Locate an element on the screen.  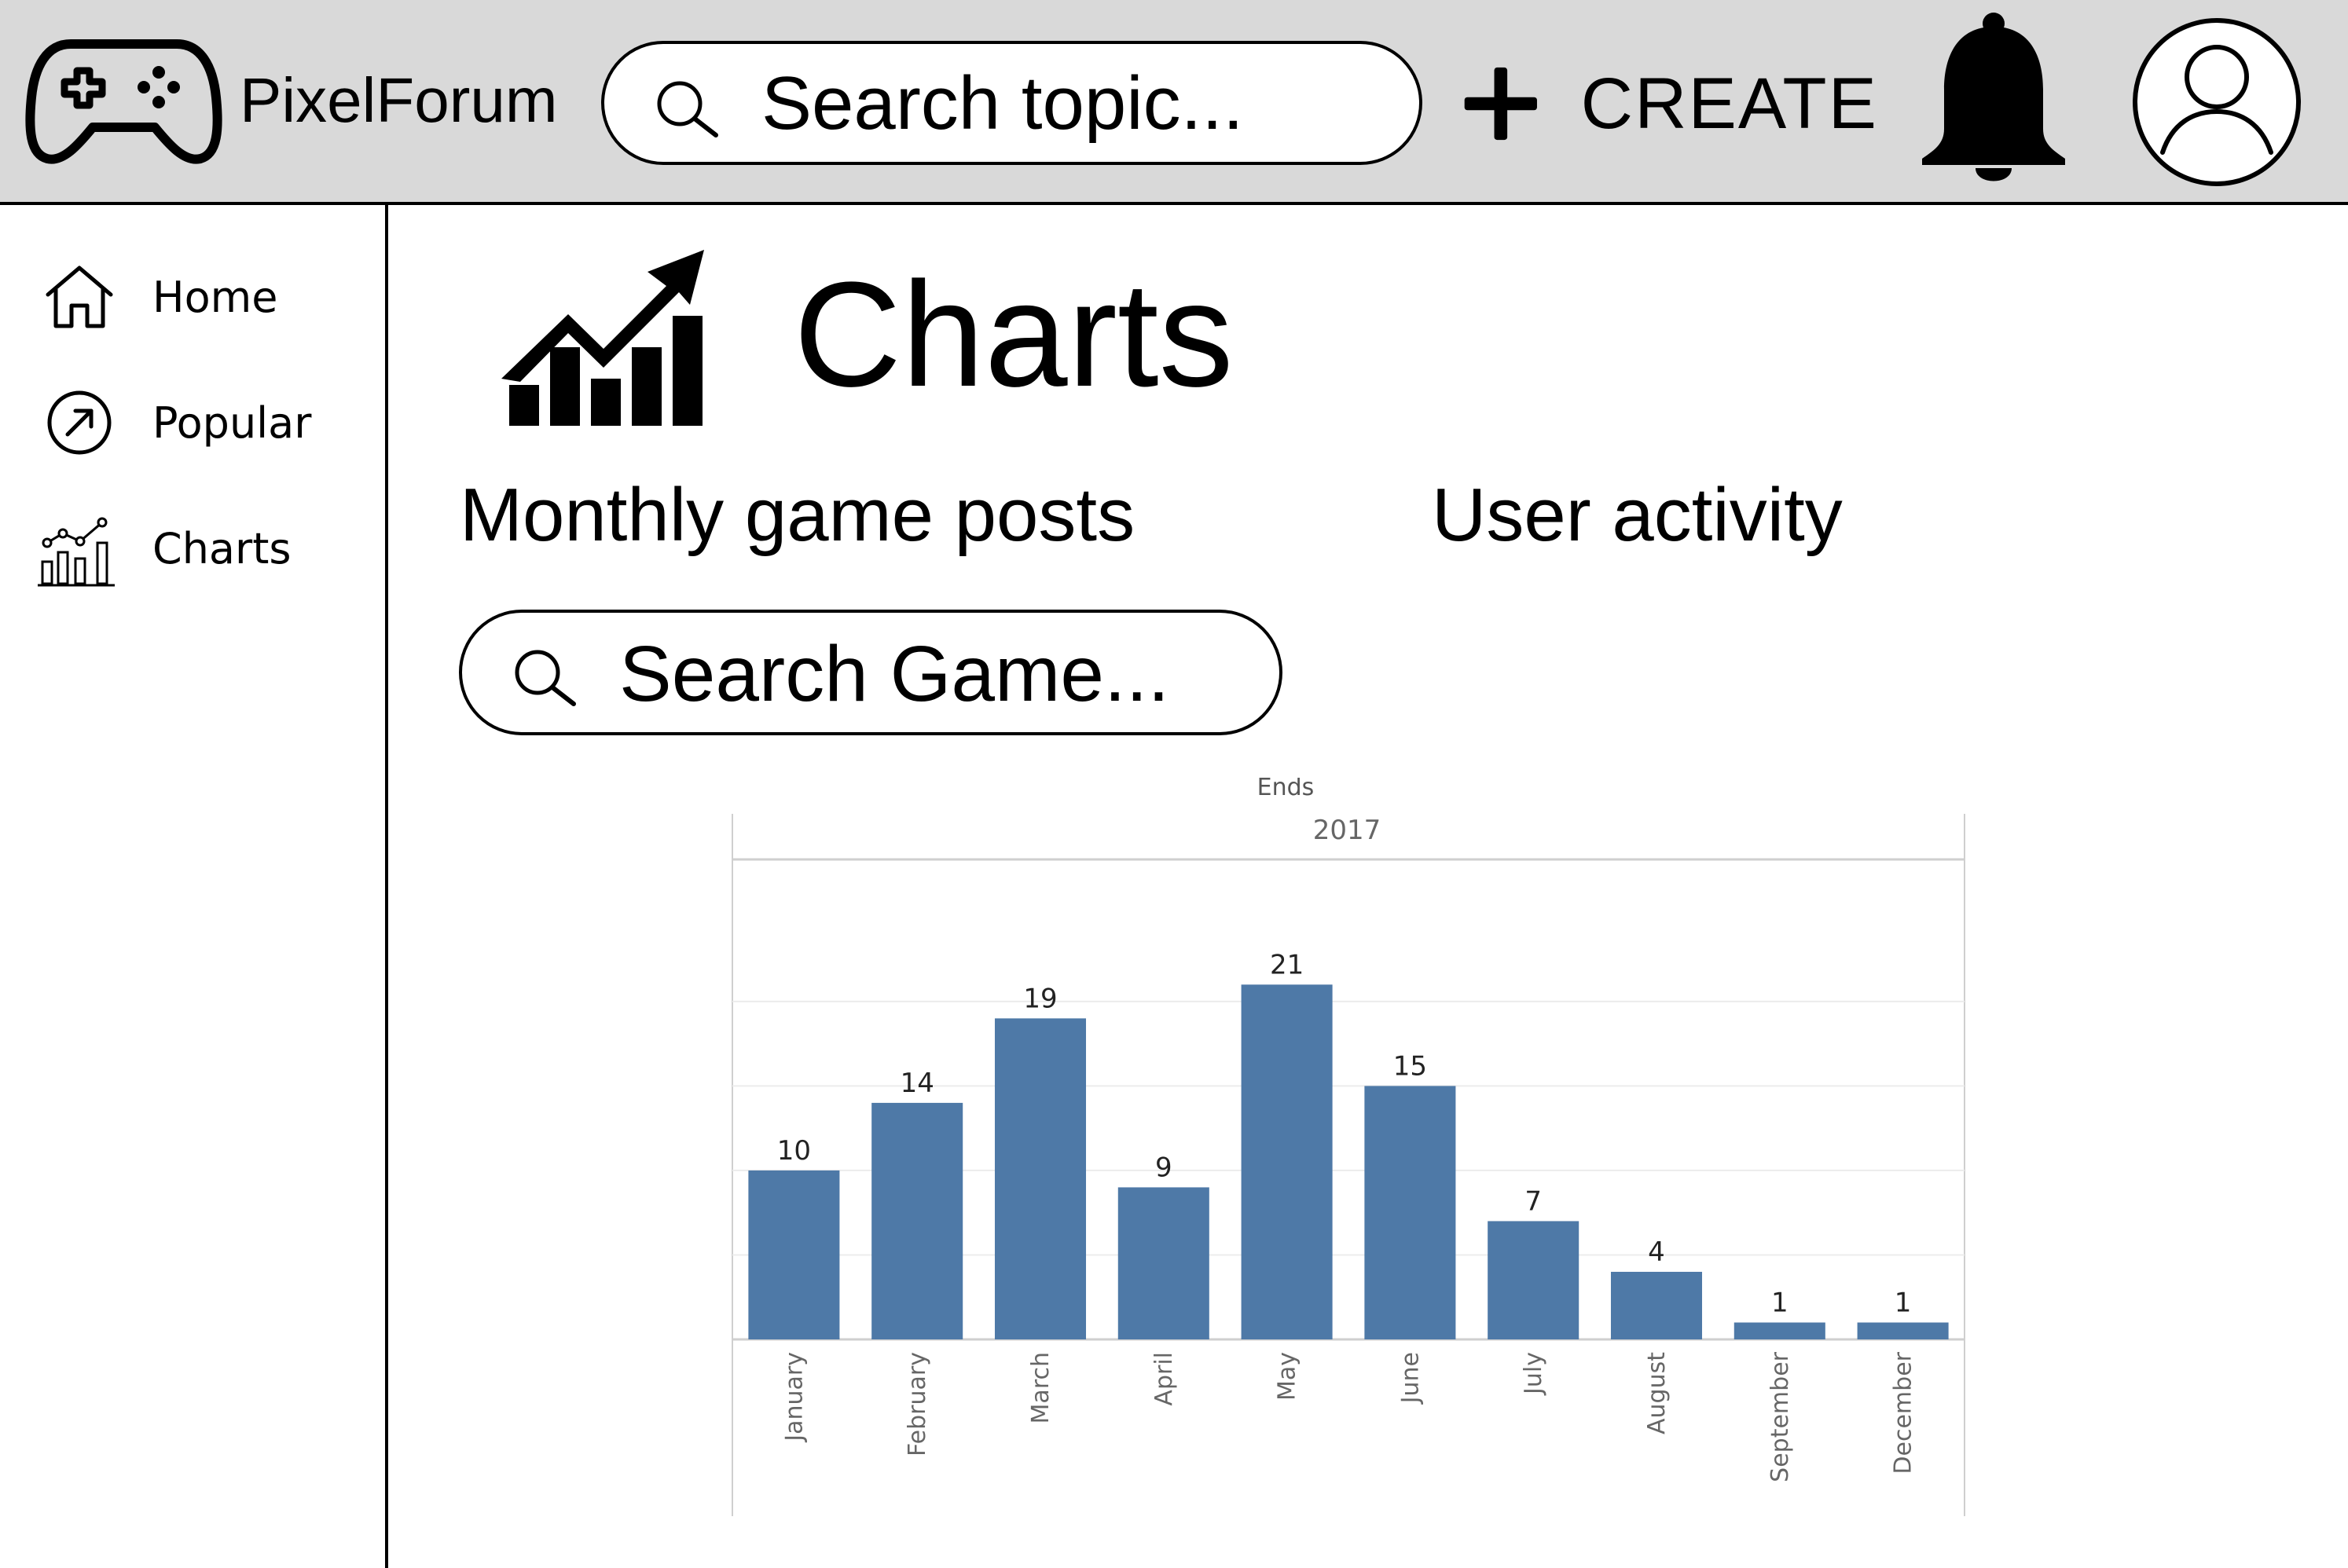
chart-tick-label: July is located at coordinates (1533, 1374).